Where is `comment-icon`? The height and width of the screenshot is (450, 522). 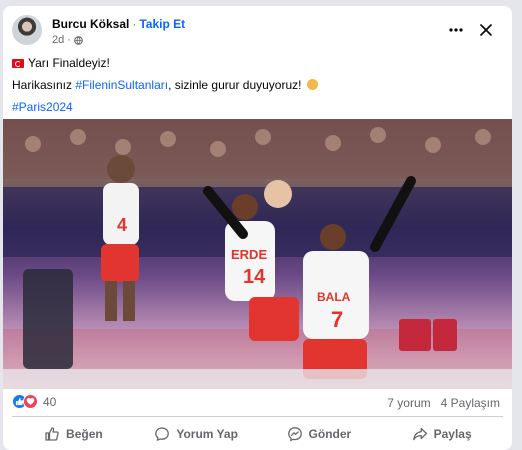 comment-icon is located at coordinates (162, 434).